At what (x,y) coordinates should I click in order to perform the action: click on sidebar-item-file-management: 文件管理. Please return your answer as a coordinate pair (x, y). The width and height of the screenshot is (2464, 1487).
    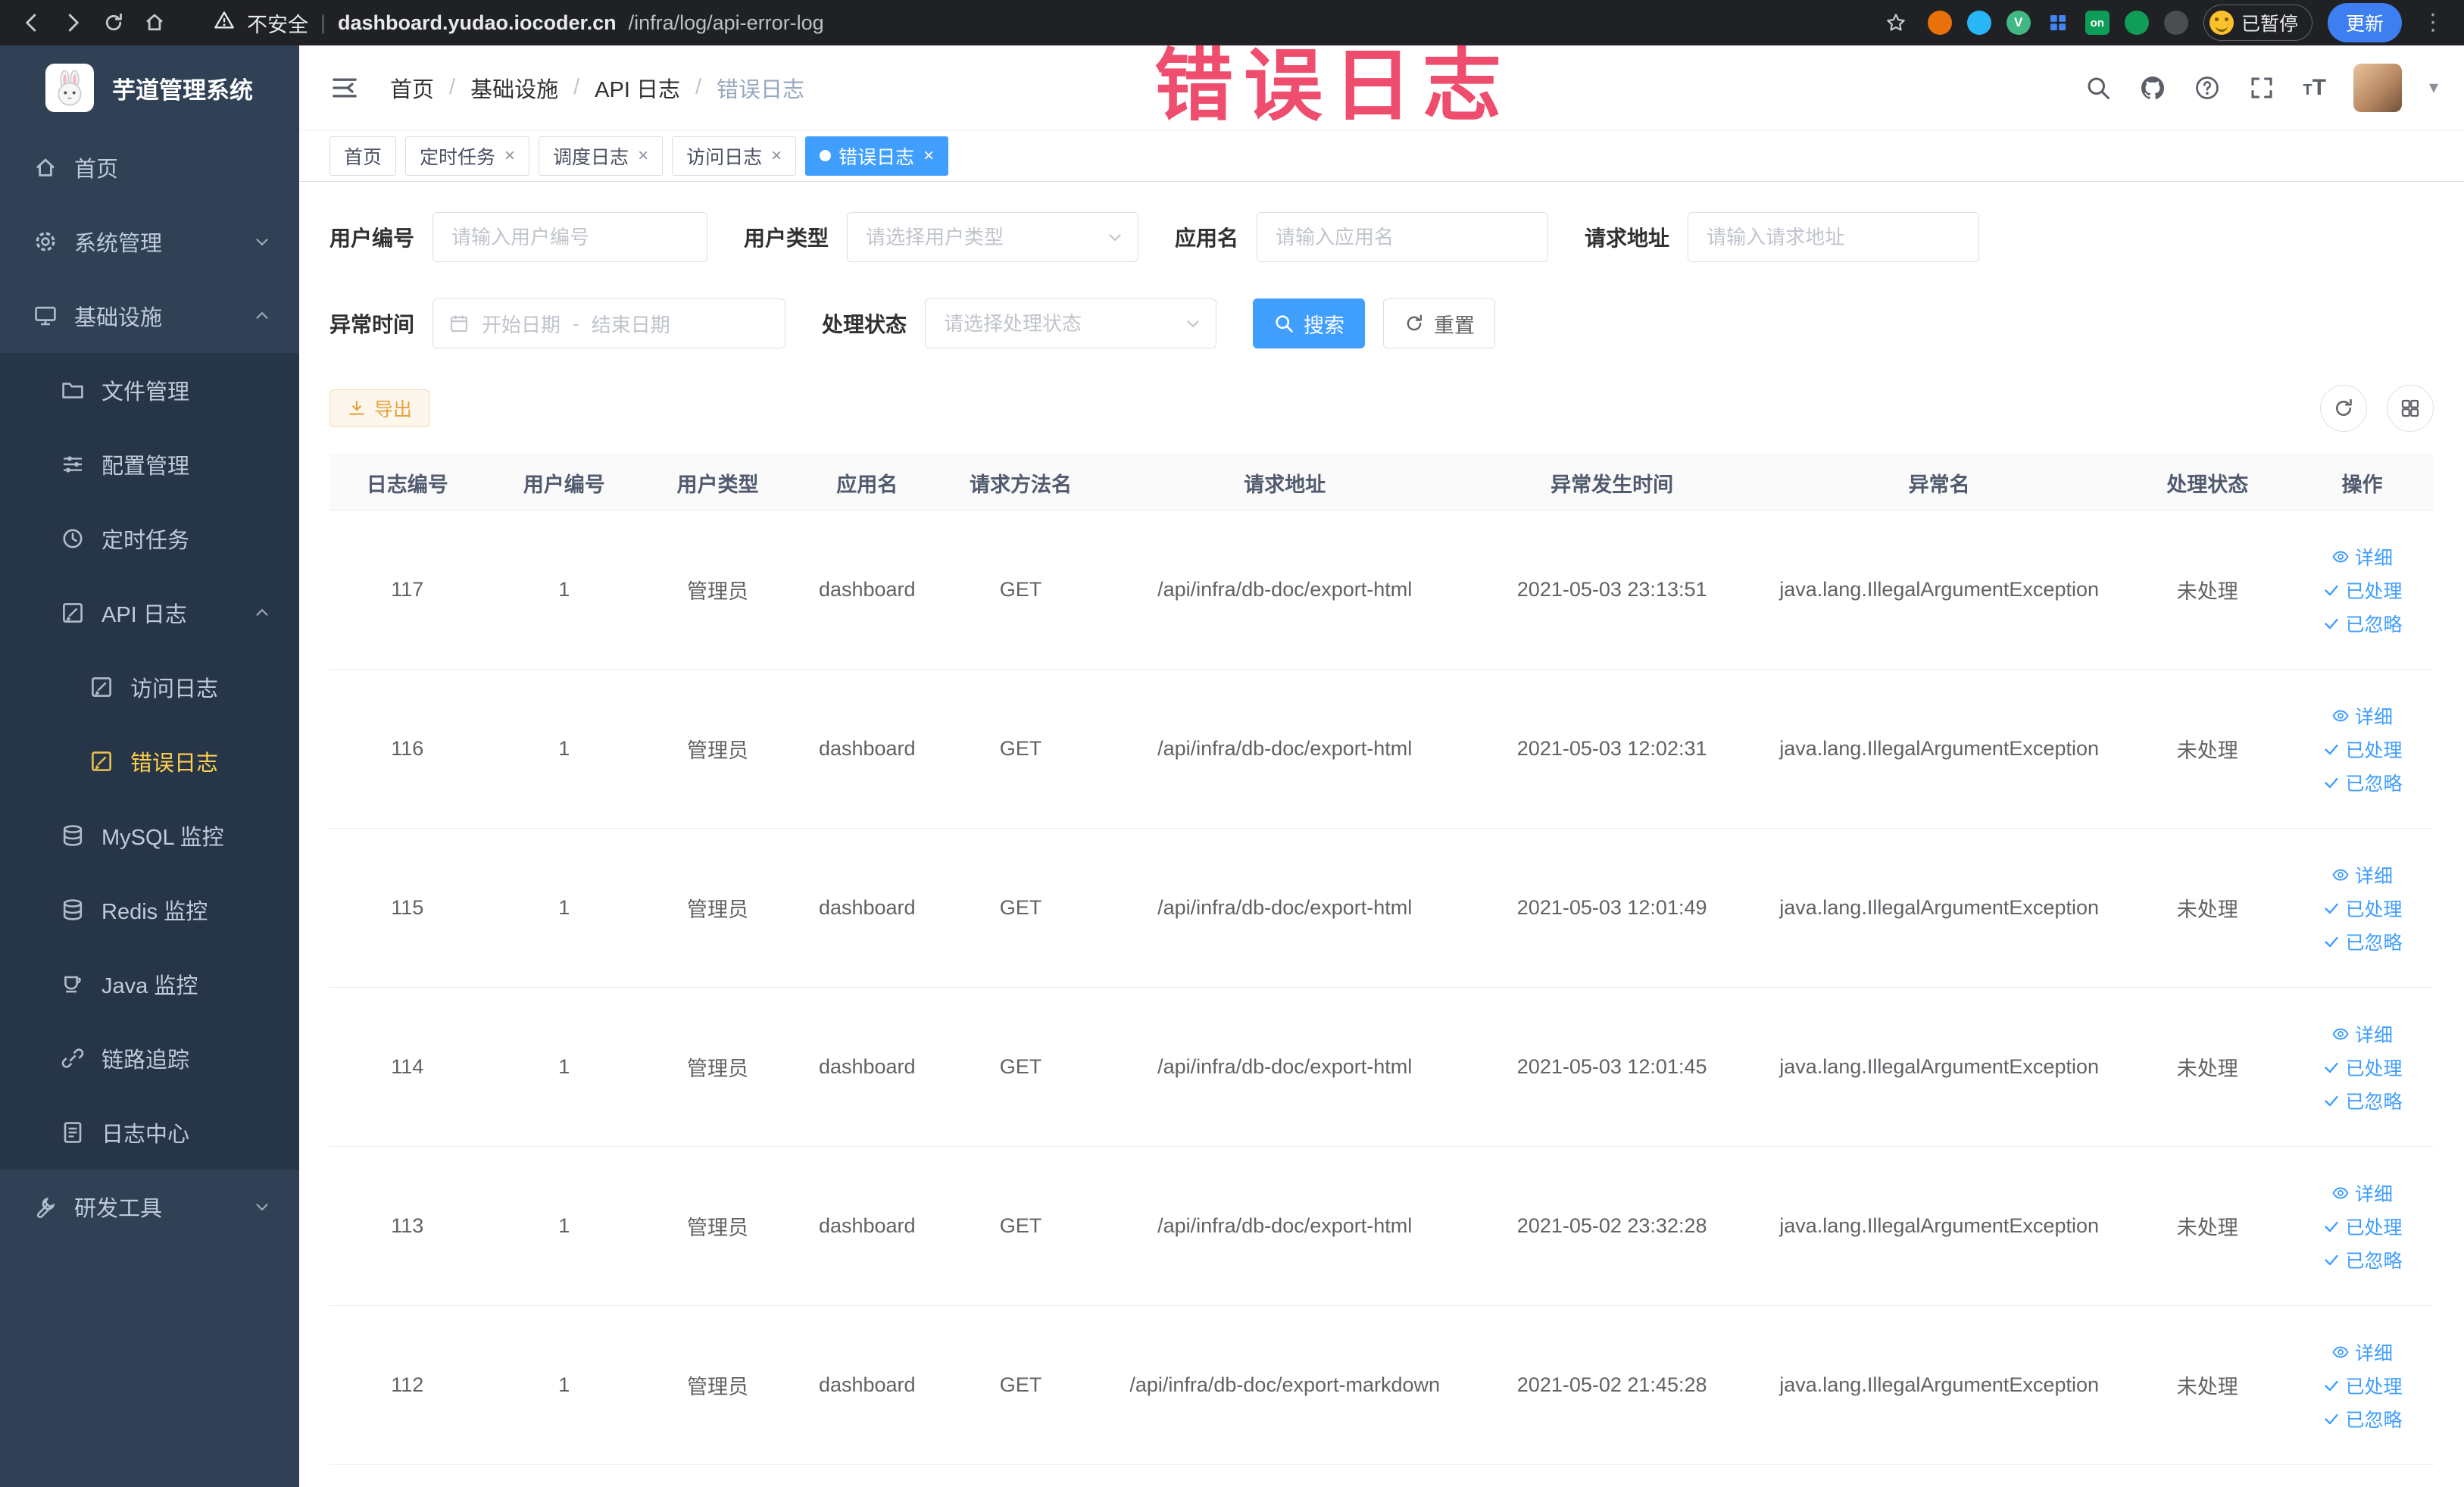
    Looking at the image, I should click on (149, 390).